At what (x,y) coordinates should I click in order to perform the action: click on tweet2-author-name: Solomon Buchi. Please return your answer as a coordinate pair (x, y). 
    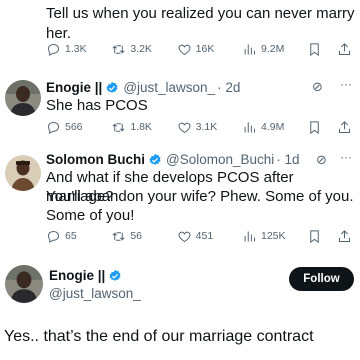
    Looking at the image, I should click on (95, 159).